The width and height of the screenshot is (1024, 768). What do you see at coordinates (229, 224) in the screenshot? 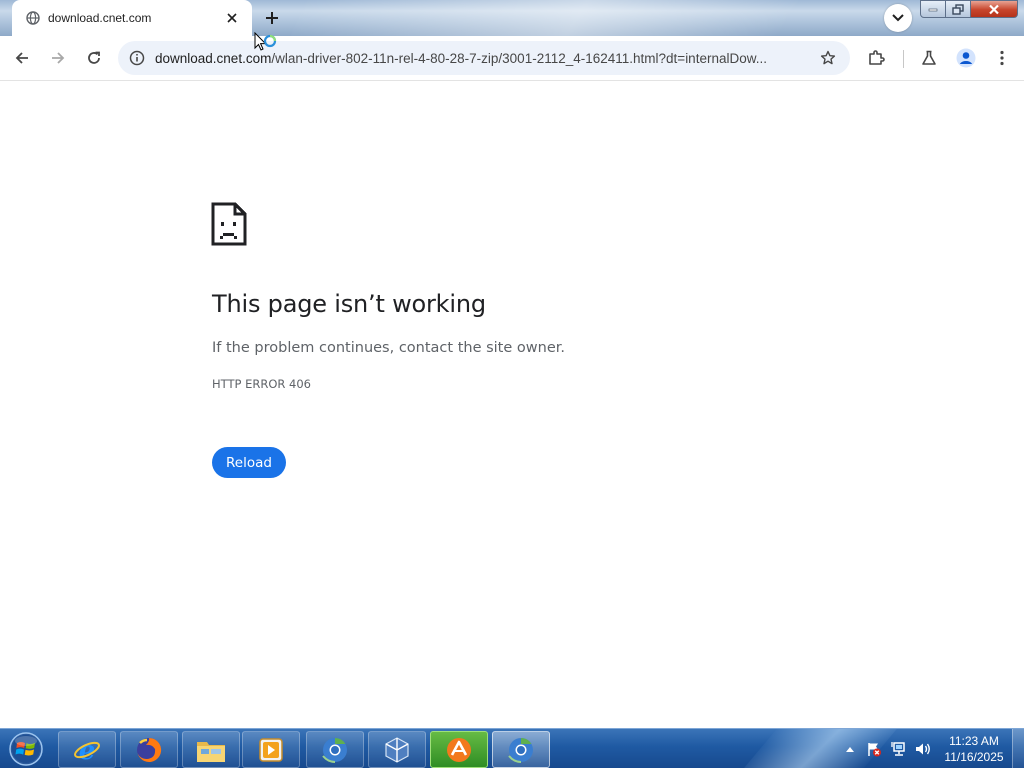
I see `sad-page-icon` at bounding box center [229, 224].